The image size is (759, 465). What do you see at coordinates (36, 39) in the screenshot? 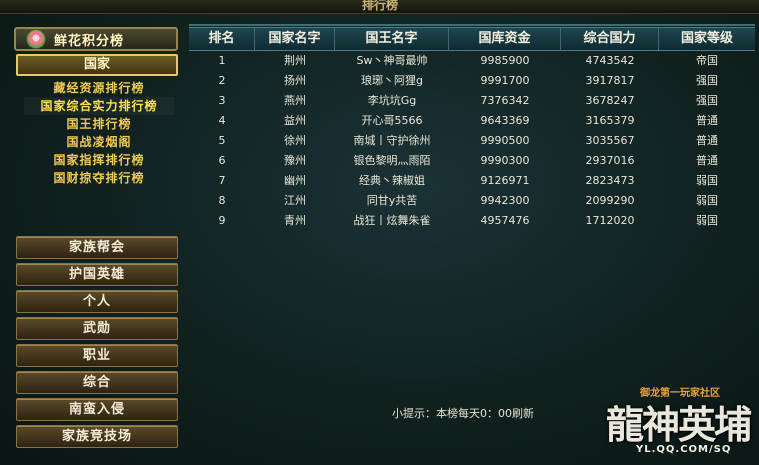
I see `flower-icon` at bounding box center [36, 39].